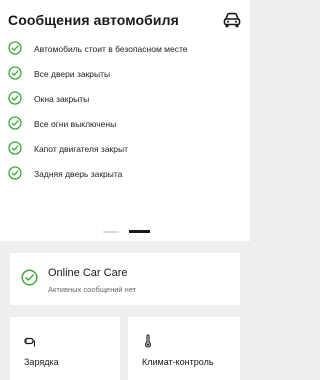  I want to click on page-title: Сообщения автомобиля, so click(93, 20).